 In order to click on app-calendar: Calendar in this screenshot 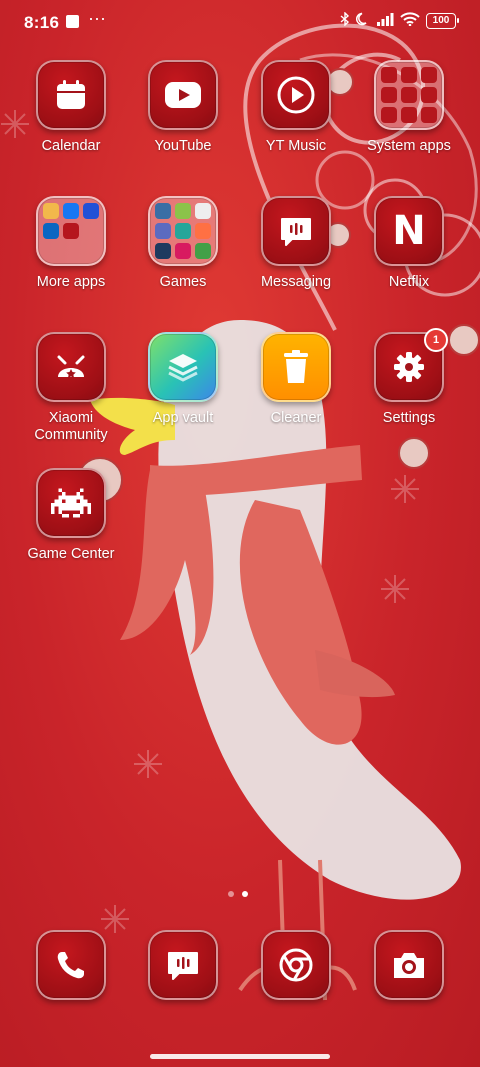, I will do `click(71, 107)`.